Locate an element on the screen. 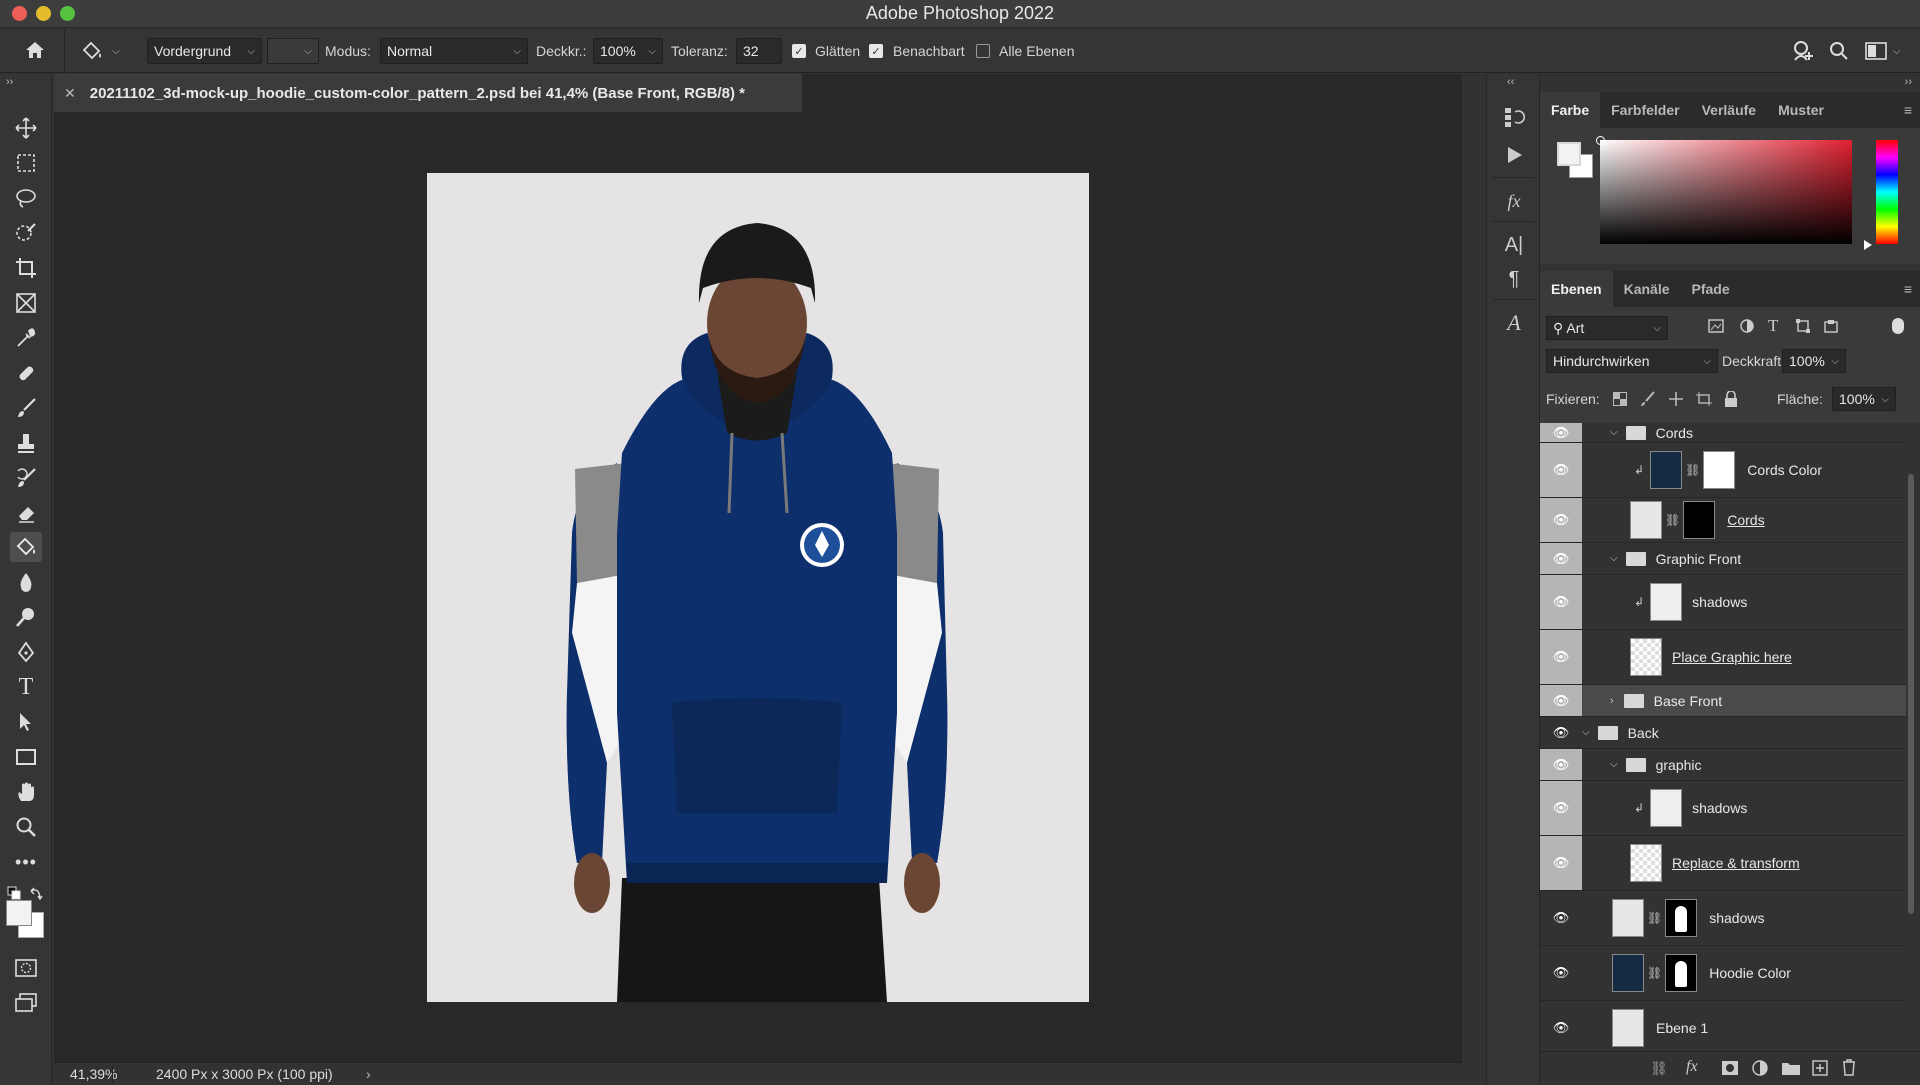  eraser-tool-icon is located at coordinates (26, 513).